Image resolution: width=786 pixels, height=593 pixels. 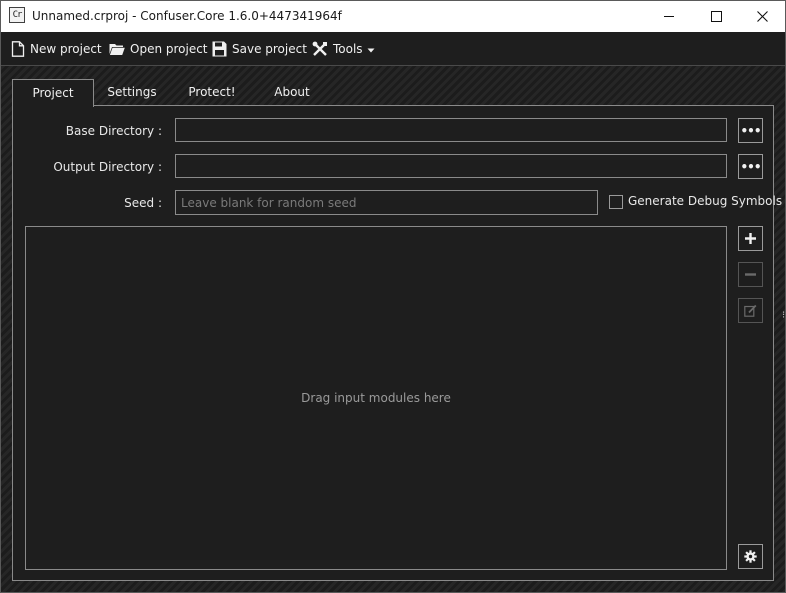 I want to click on app-icon: Cr, so click(x=17, y=15).